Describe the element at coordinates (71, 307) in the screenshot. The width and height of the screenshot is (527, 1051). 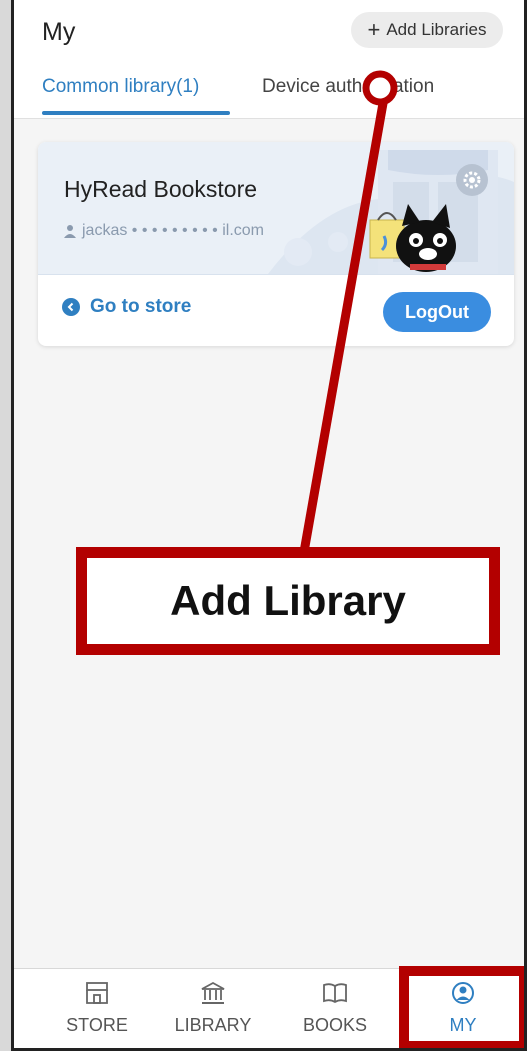
I see `chevron-left-circle-icon` at that location.